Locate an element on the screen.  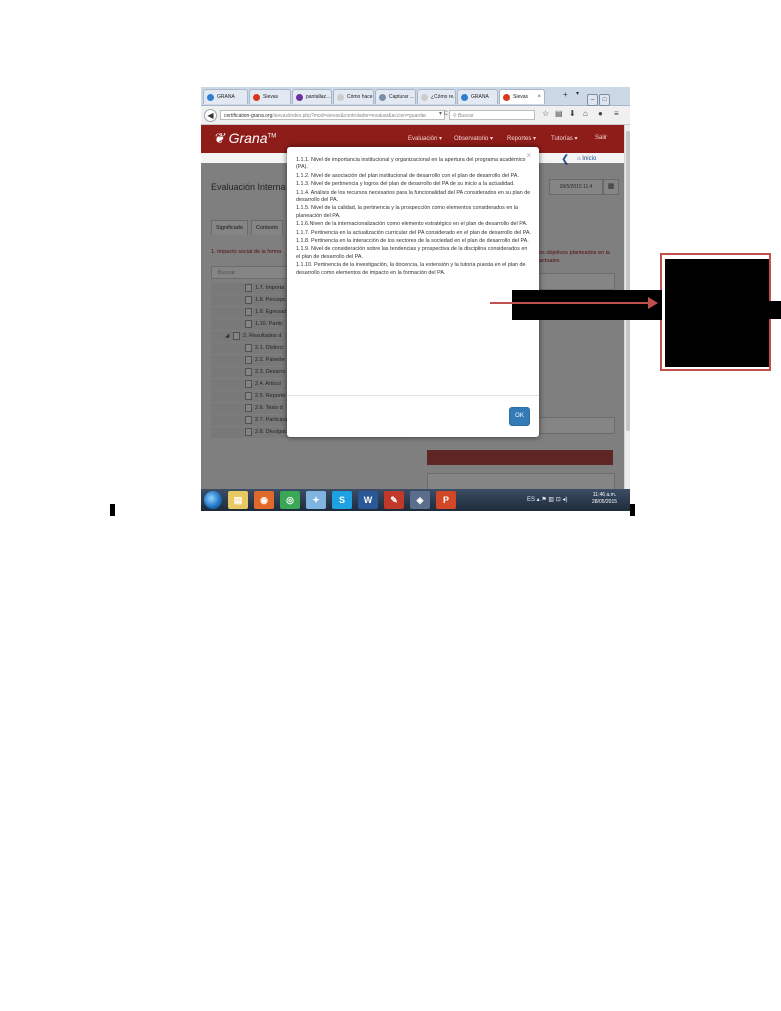
menu-reportes: Reportes ▾ is located at coordinates (521, 138).